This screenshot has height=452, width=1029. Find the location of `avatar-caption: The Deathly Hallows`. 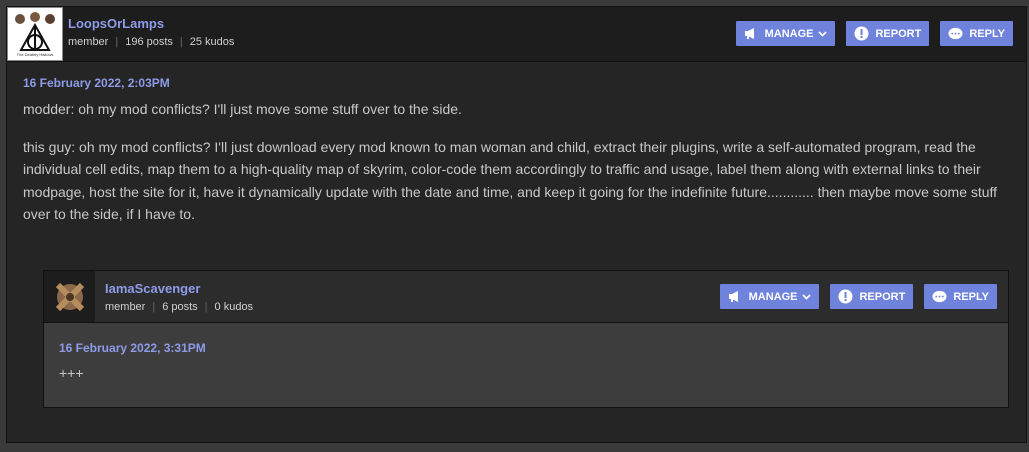

avatar-caption: The Deathly Hallows is located at coordinates (35, 54).